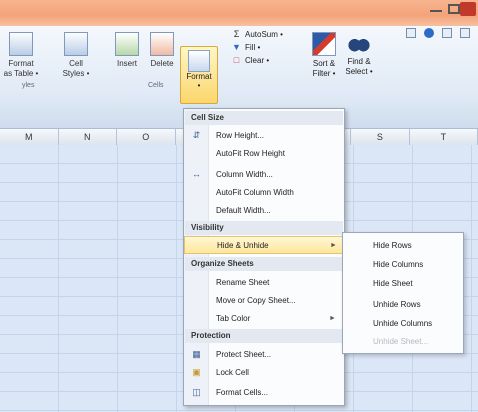 Image resolution: width=478 pixels, height=412 pixels. What do you see at coordinates (454, 9) in the screenshot?
I see `maximize-button` at bounding box center [454, 9].